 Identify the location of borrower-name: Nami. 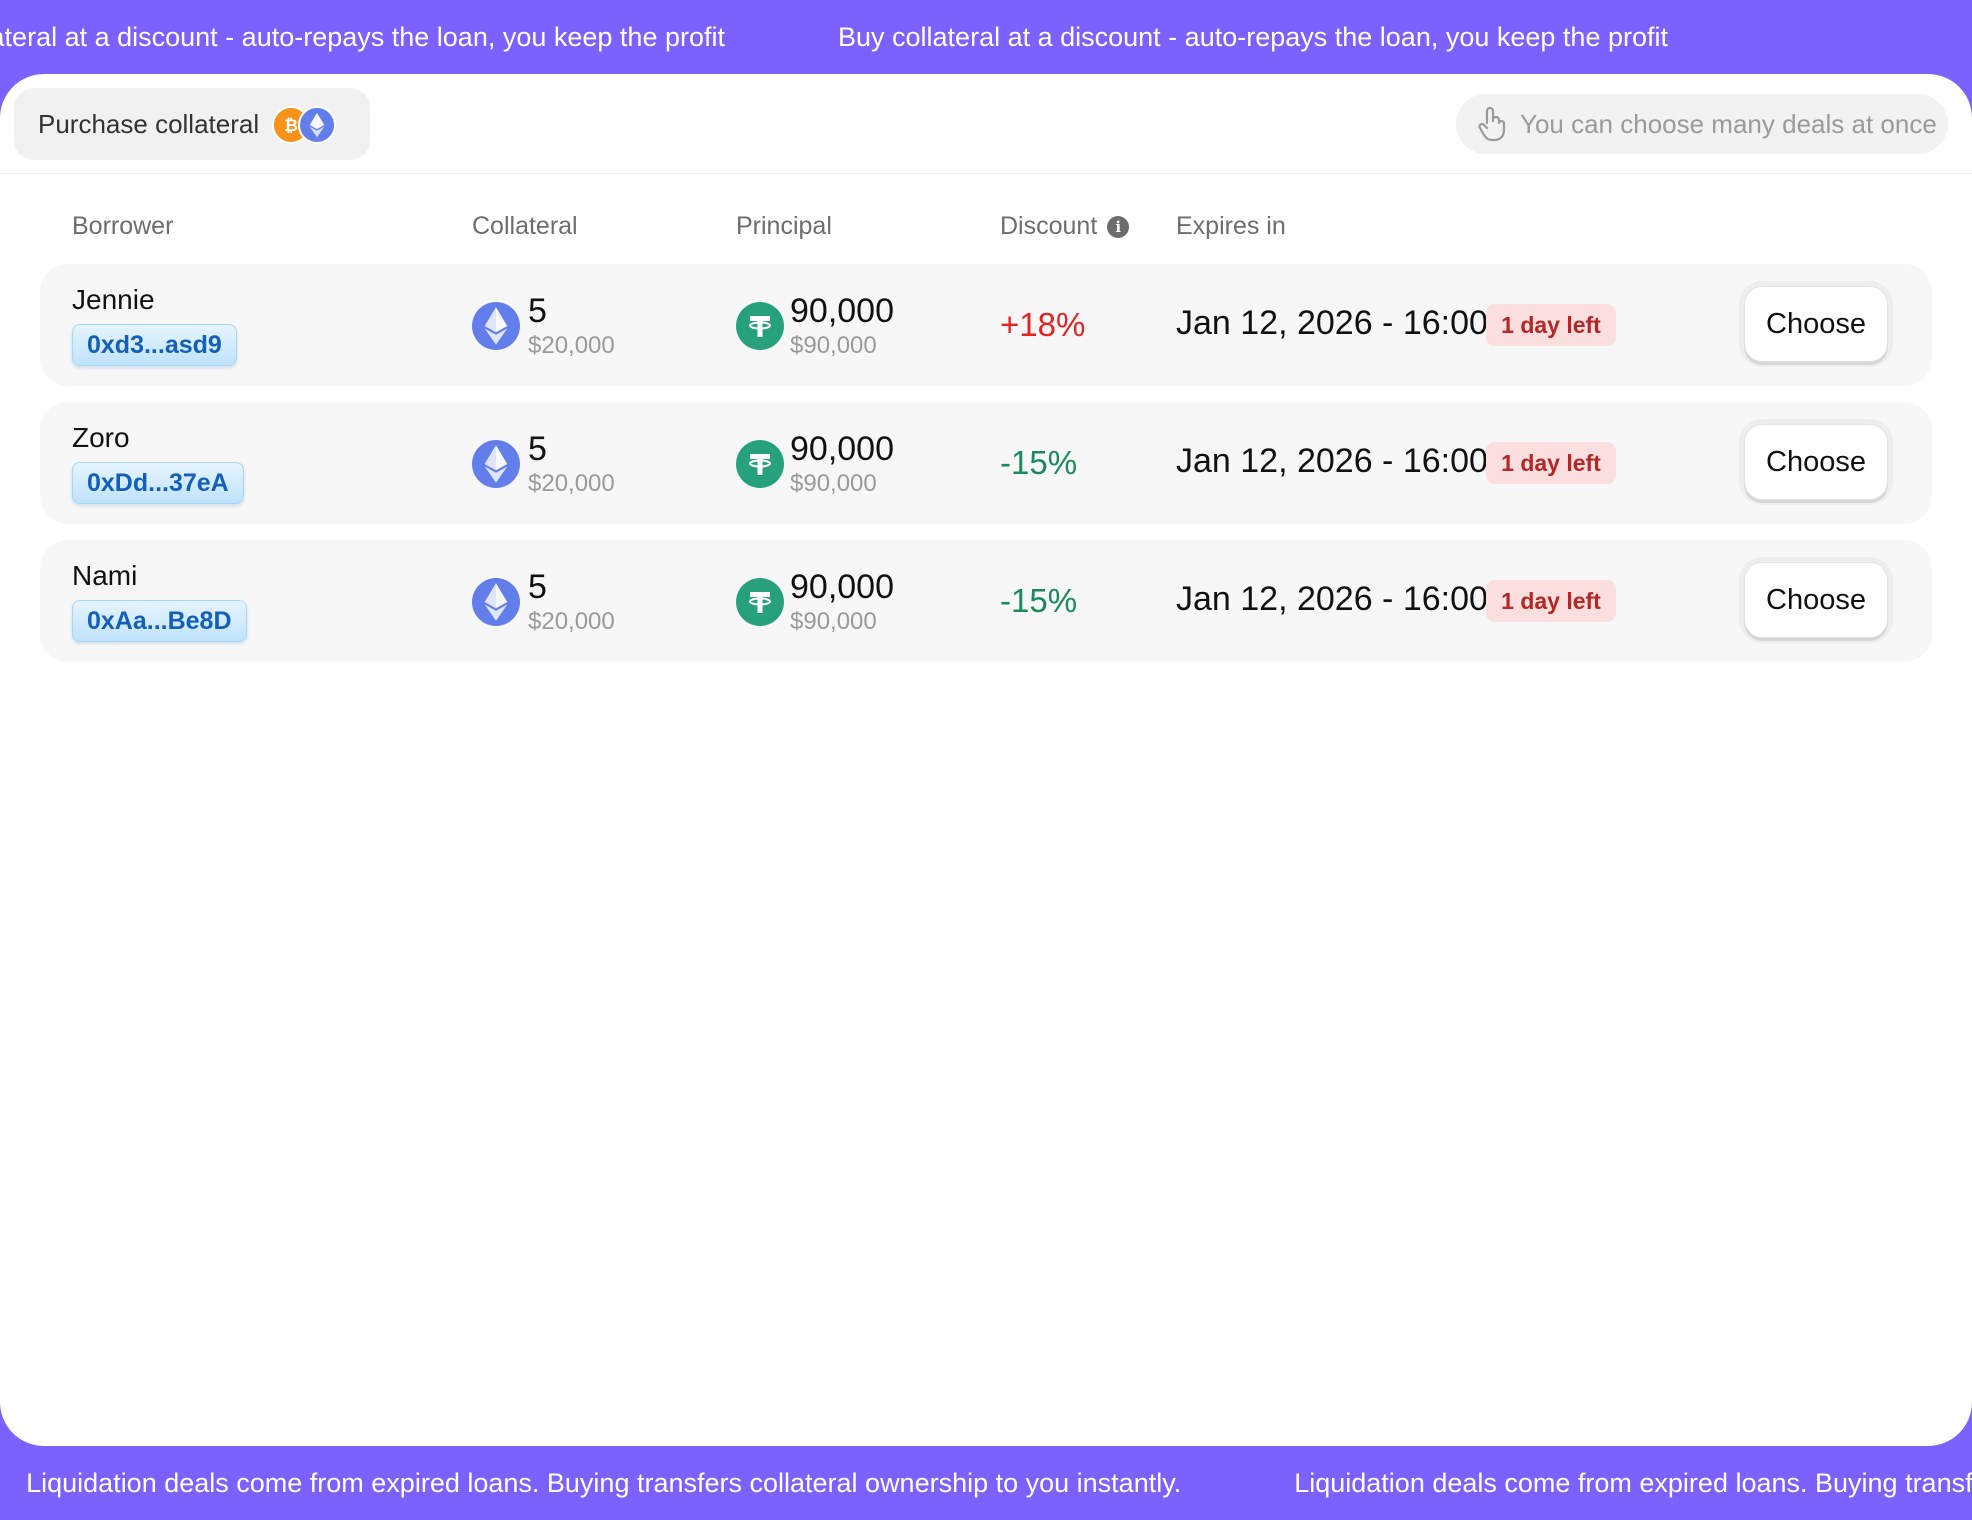
(105, 575).